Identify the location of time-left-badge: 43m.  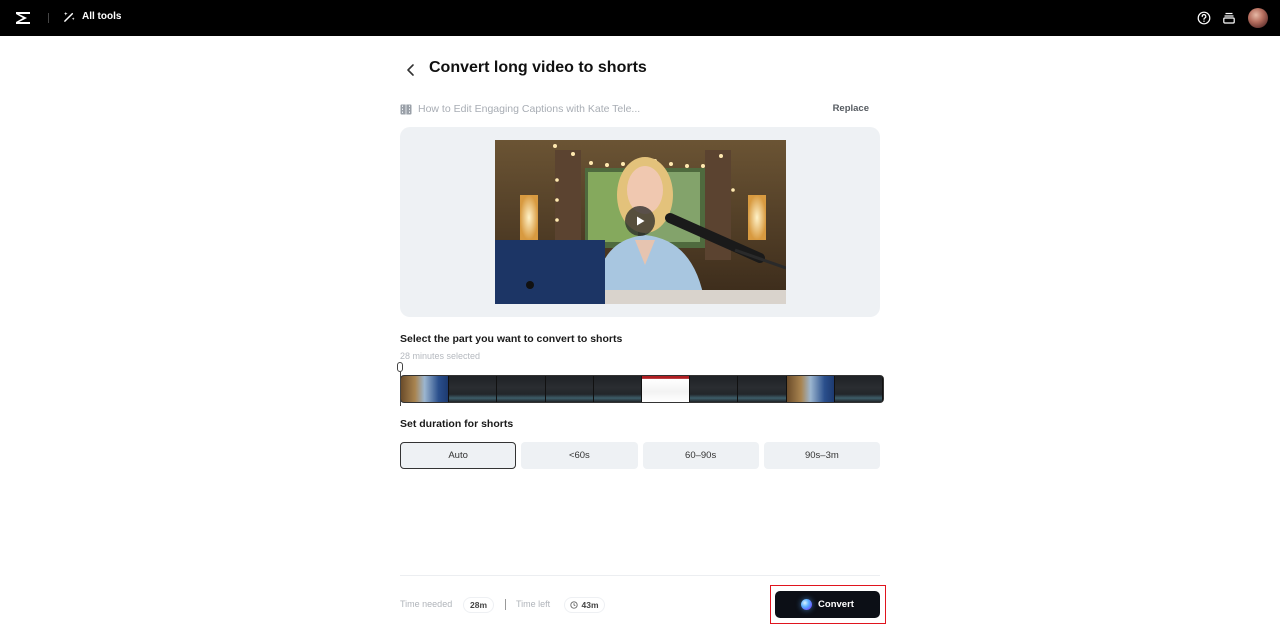
(584, 605).